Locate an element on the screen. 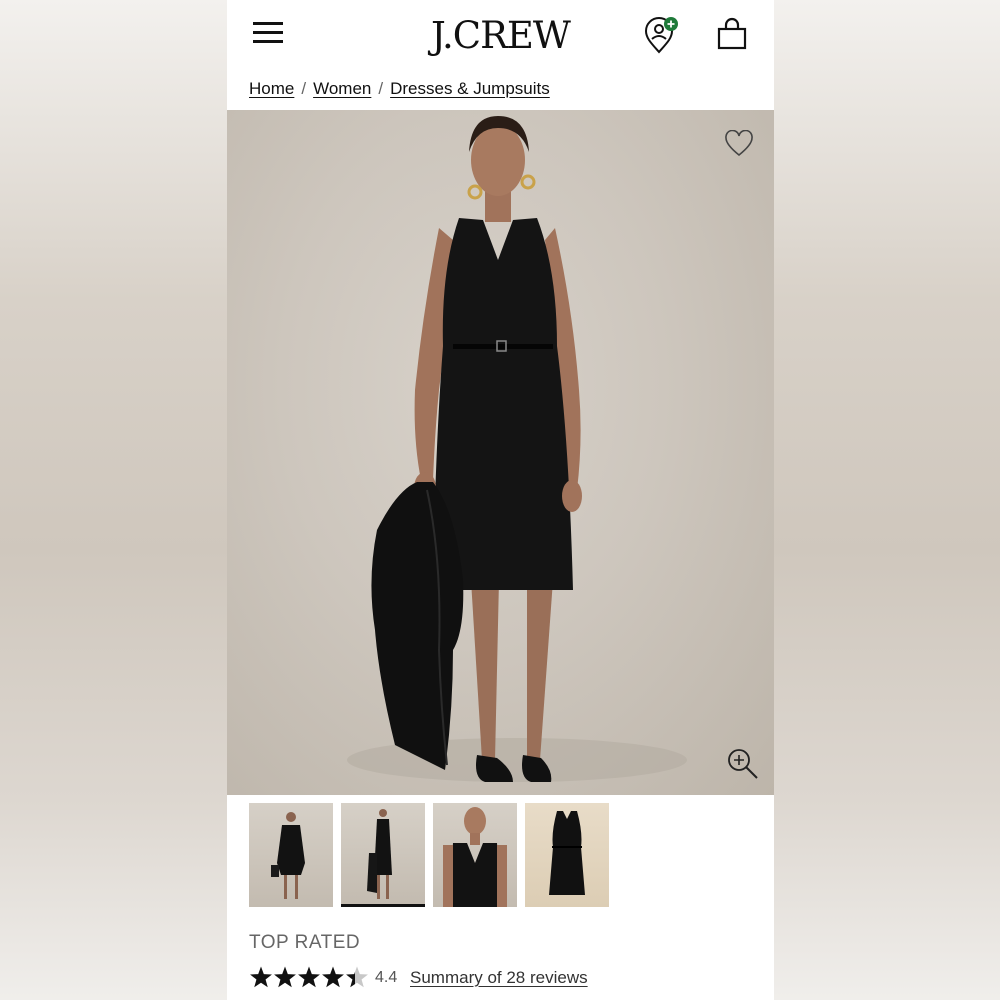 This screenshot has width=1000, height=1000. heart-icon is located at coordinates (739, 143).